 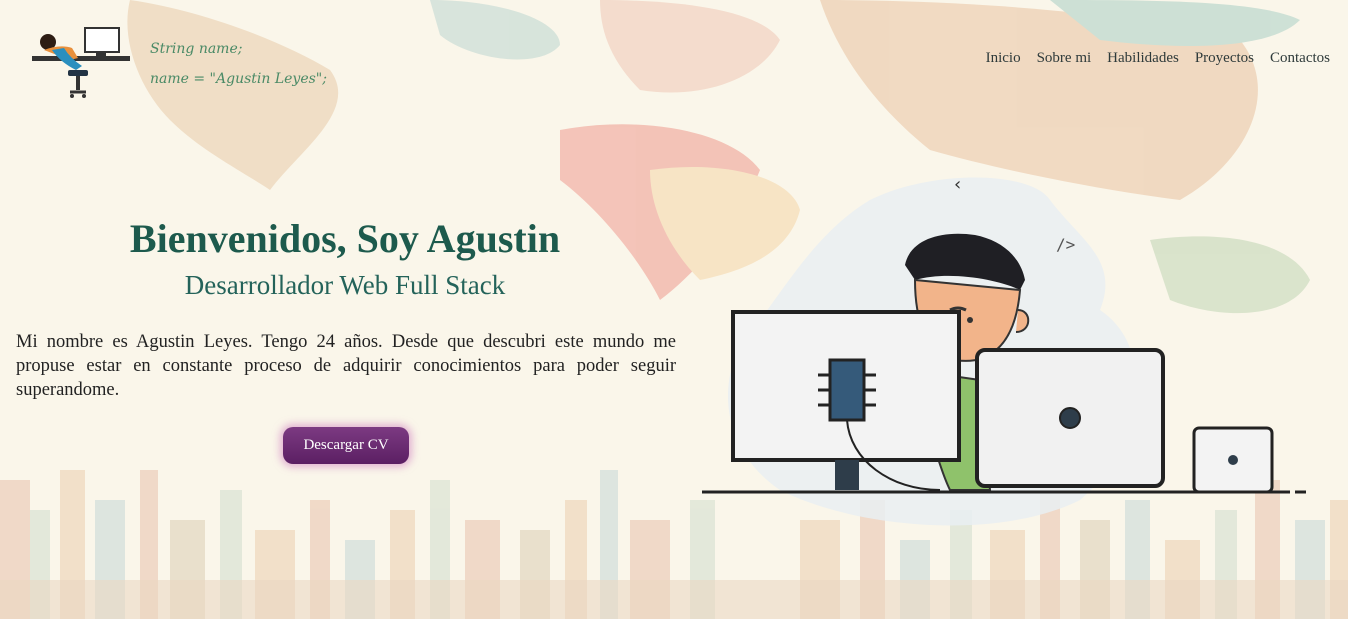 I want to click on nav-item-contactos: Contactos, so click(x=1300, y=58).